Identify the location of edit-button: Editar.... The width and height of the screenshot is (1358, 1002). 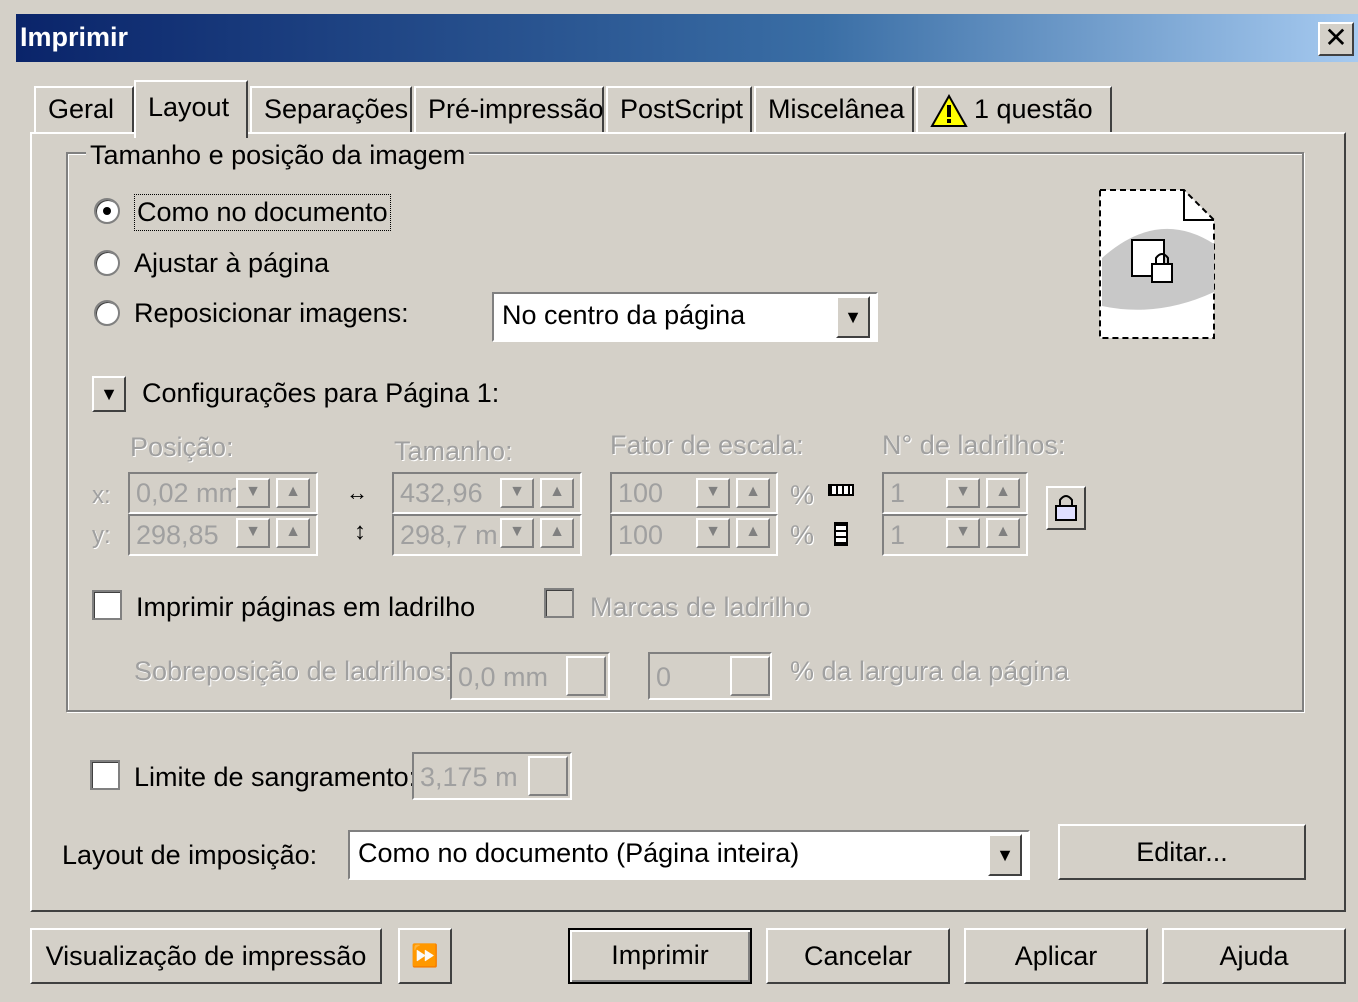
(1182, 852).